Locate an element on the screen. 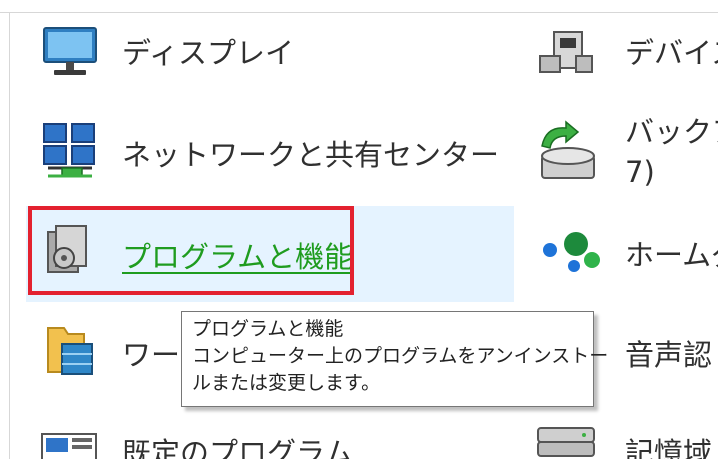  speech-label: 音声認 is located at coordinates (669, 355).